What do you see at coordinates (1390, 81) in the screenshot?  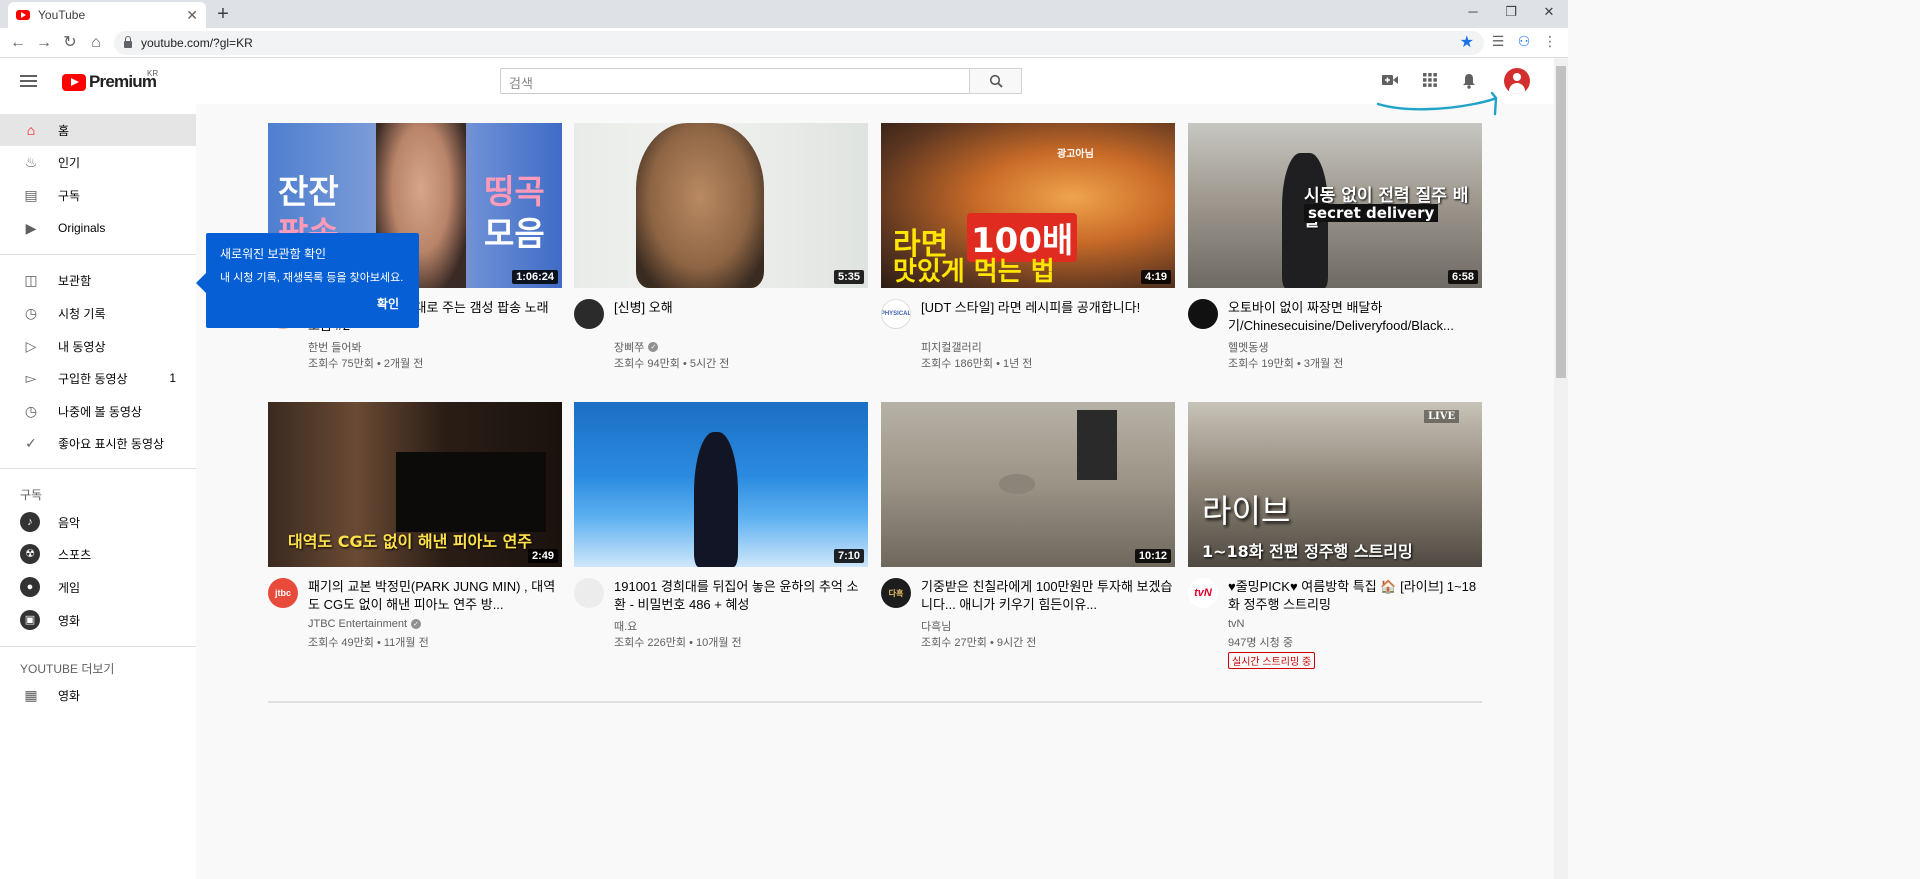 I see `create-video-icon` at bounding box center [1390, 81].